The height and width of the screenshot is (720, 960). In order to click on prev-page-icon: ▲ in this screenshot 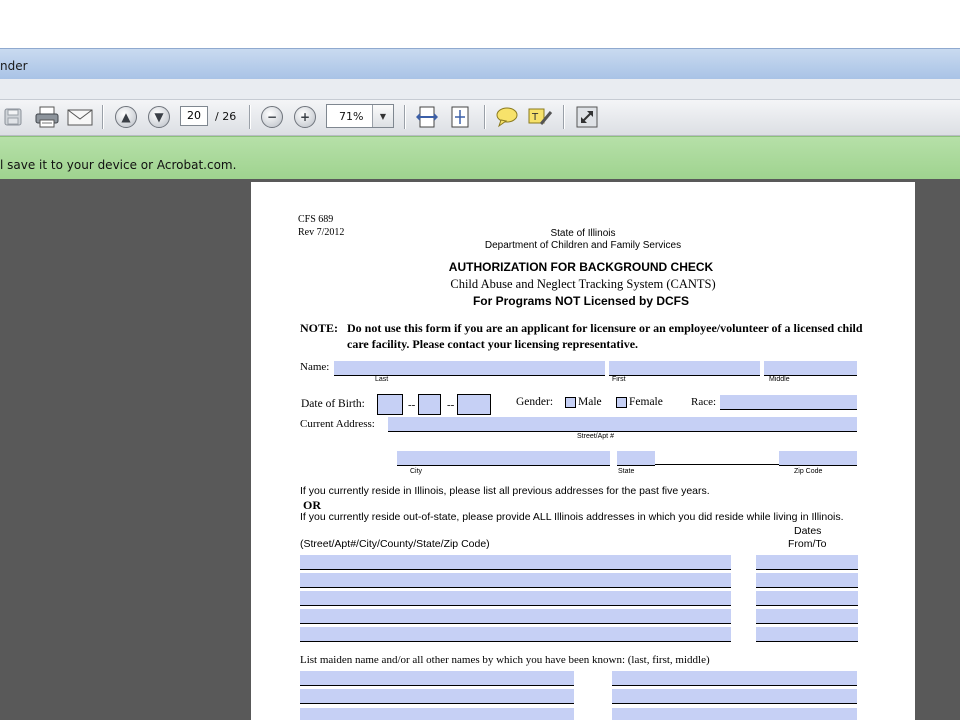, I will do `click(126, 117)`.